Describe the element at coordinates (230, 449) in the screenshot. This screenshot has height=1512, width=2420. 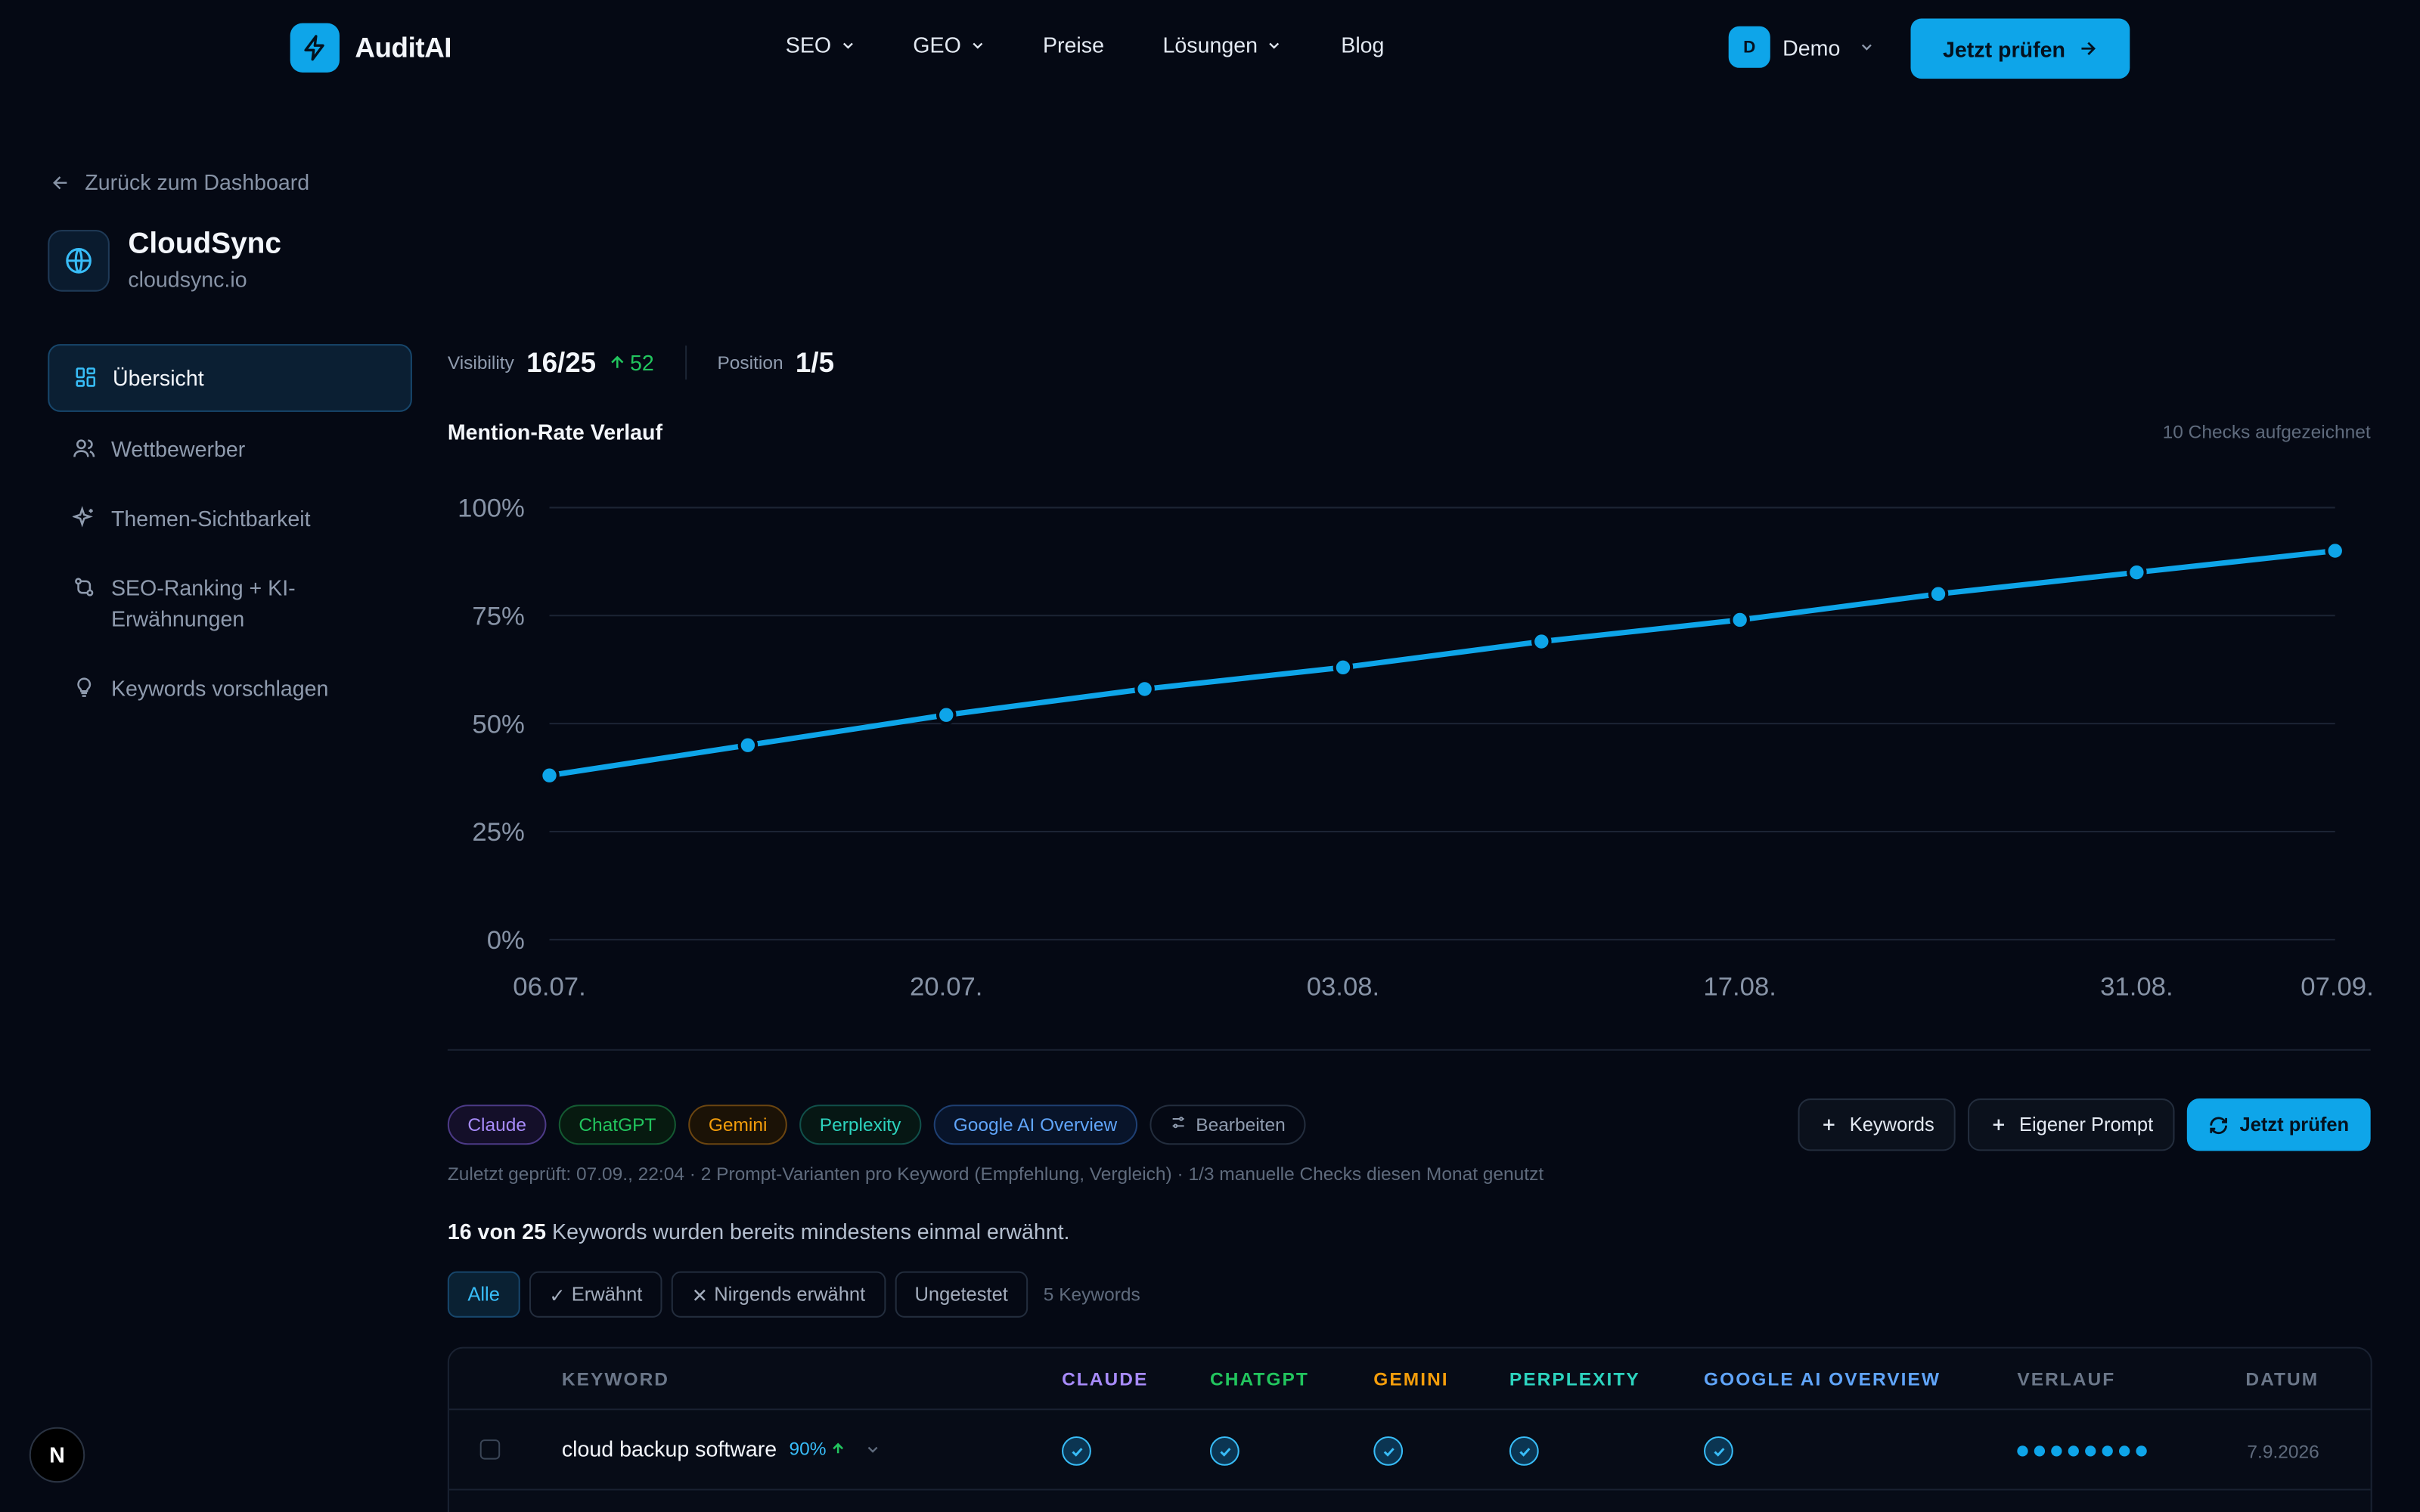
I see `sidebar-item-wettbewerber: Wettbewerber` at that location.